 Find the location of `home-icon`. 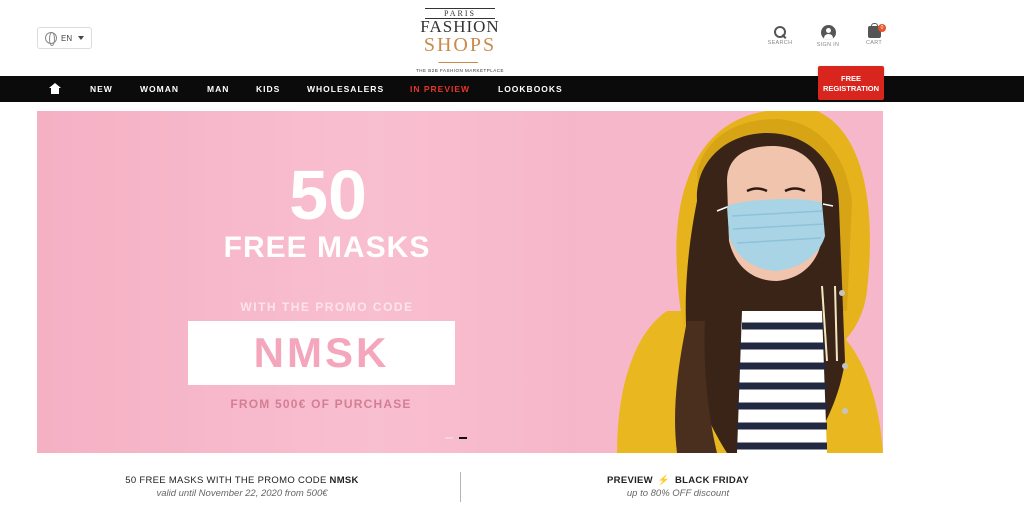

home-icon is located at coordinates (55, 88).